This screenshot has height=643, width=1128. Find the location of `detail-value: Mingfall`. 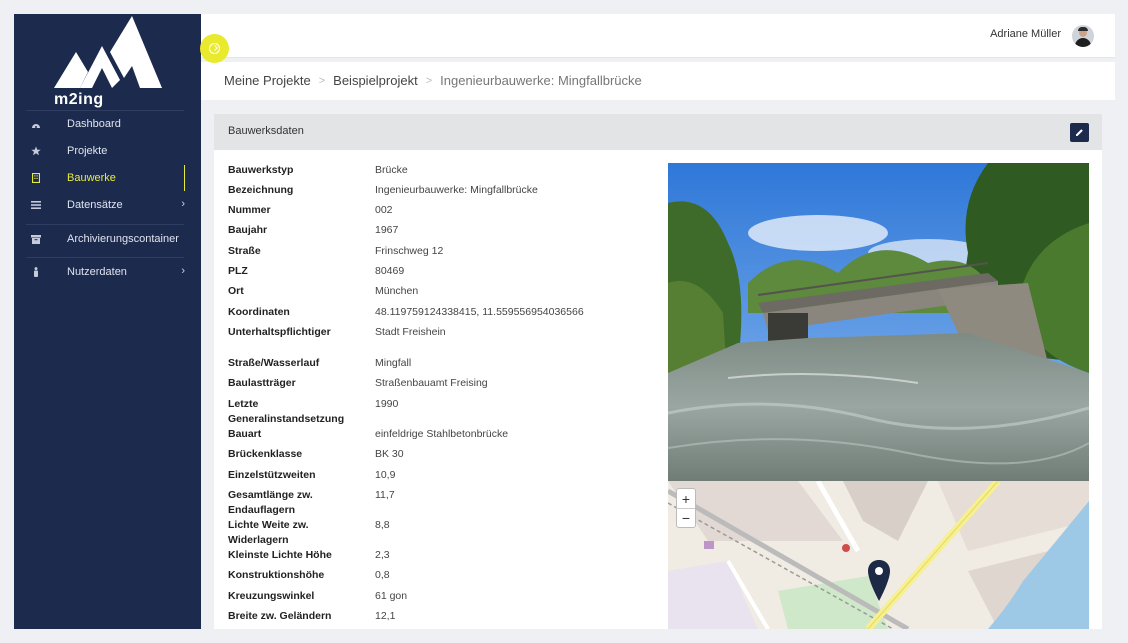

detail-value: Mingfall is located at coordinates (393, 363).